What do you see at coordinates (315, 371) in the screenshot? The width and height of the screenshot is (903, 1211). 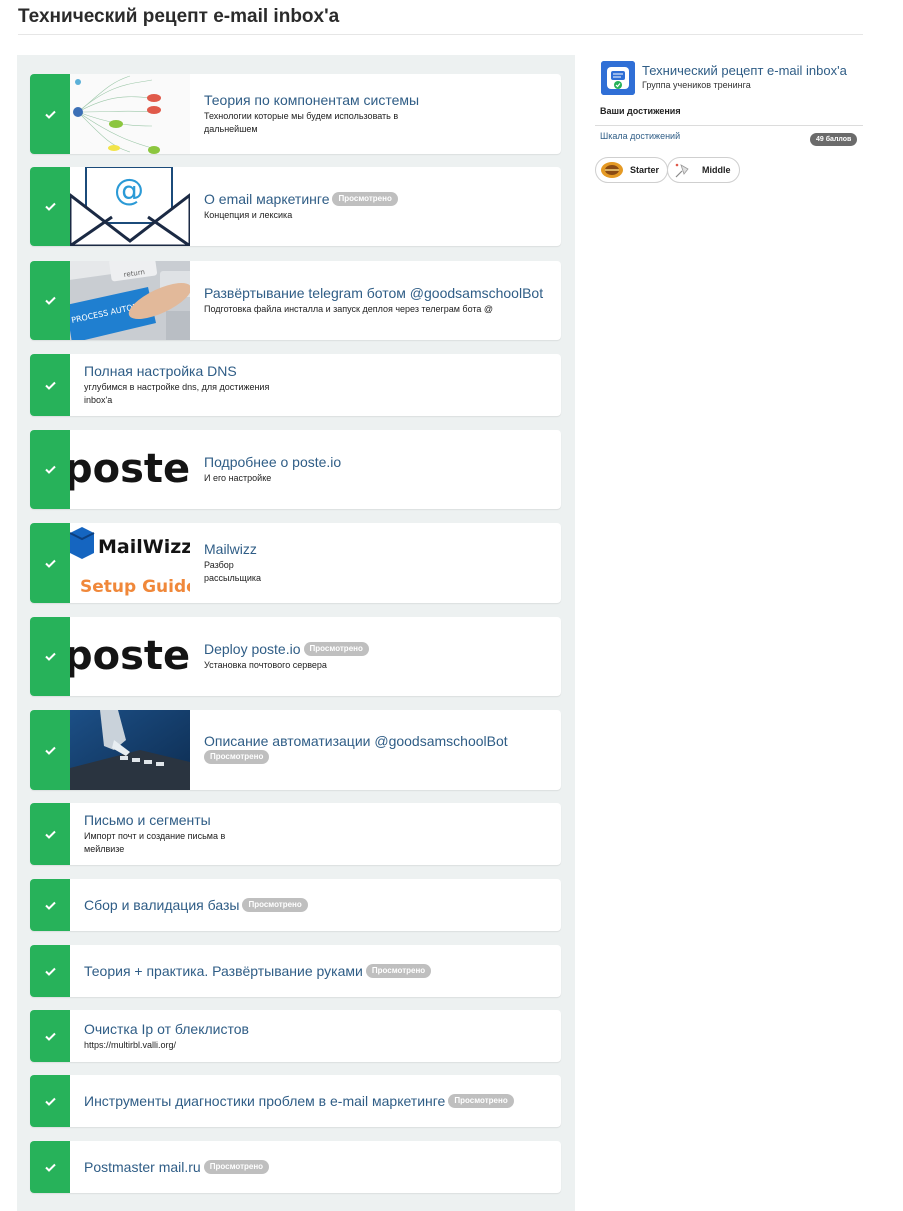 I see `lesson-title: Полная настройка DNS` at bounding box center [315, 371].